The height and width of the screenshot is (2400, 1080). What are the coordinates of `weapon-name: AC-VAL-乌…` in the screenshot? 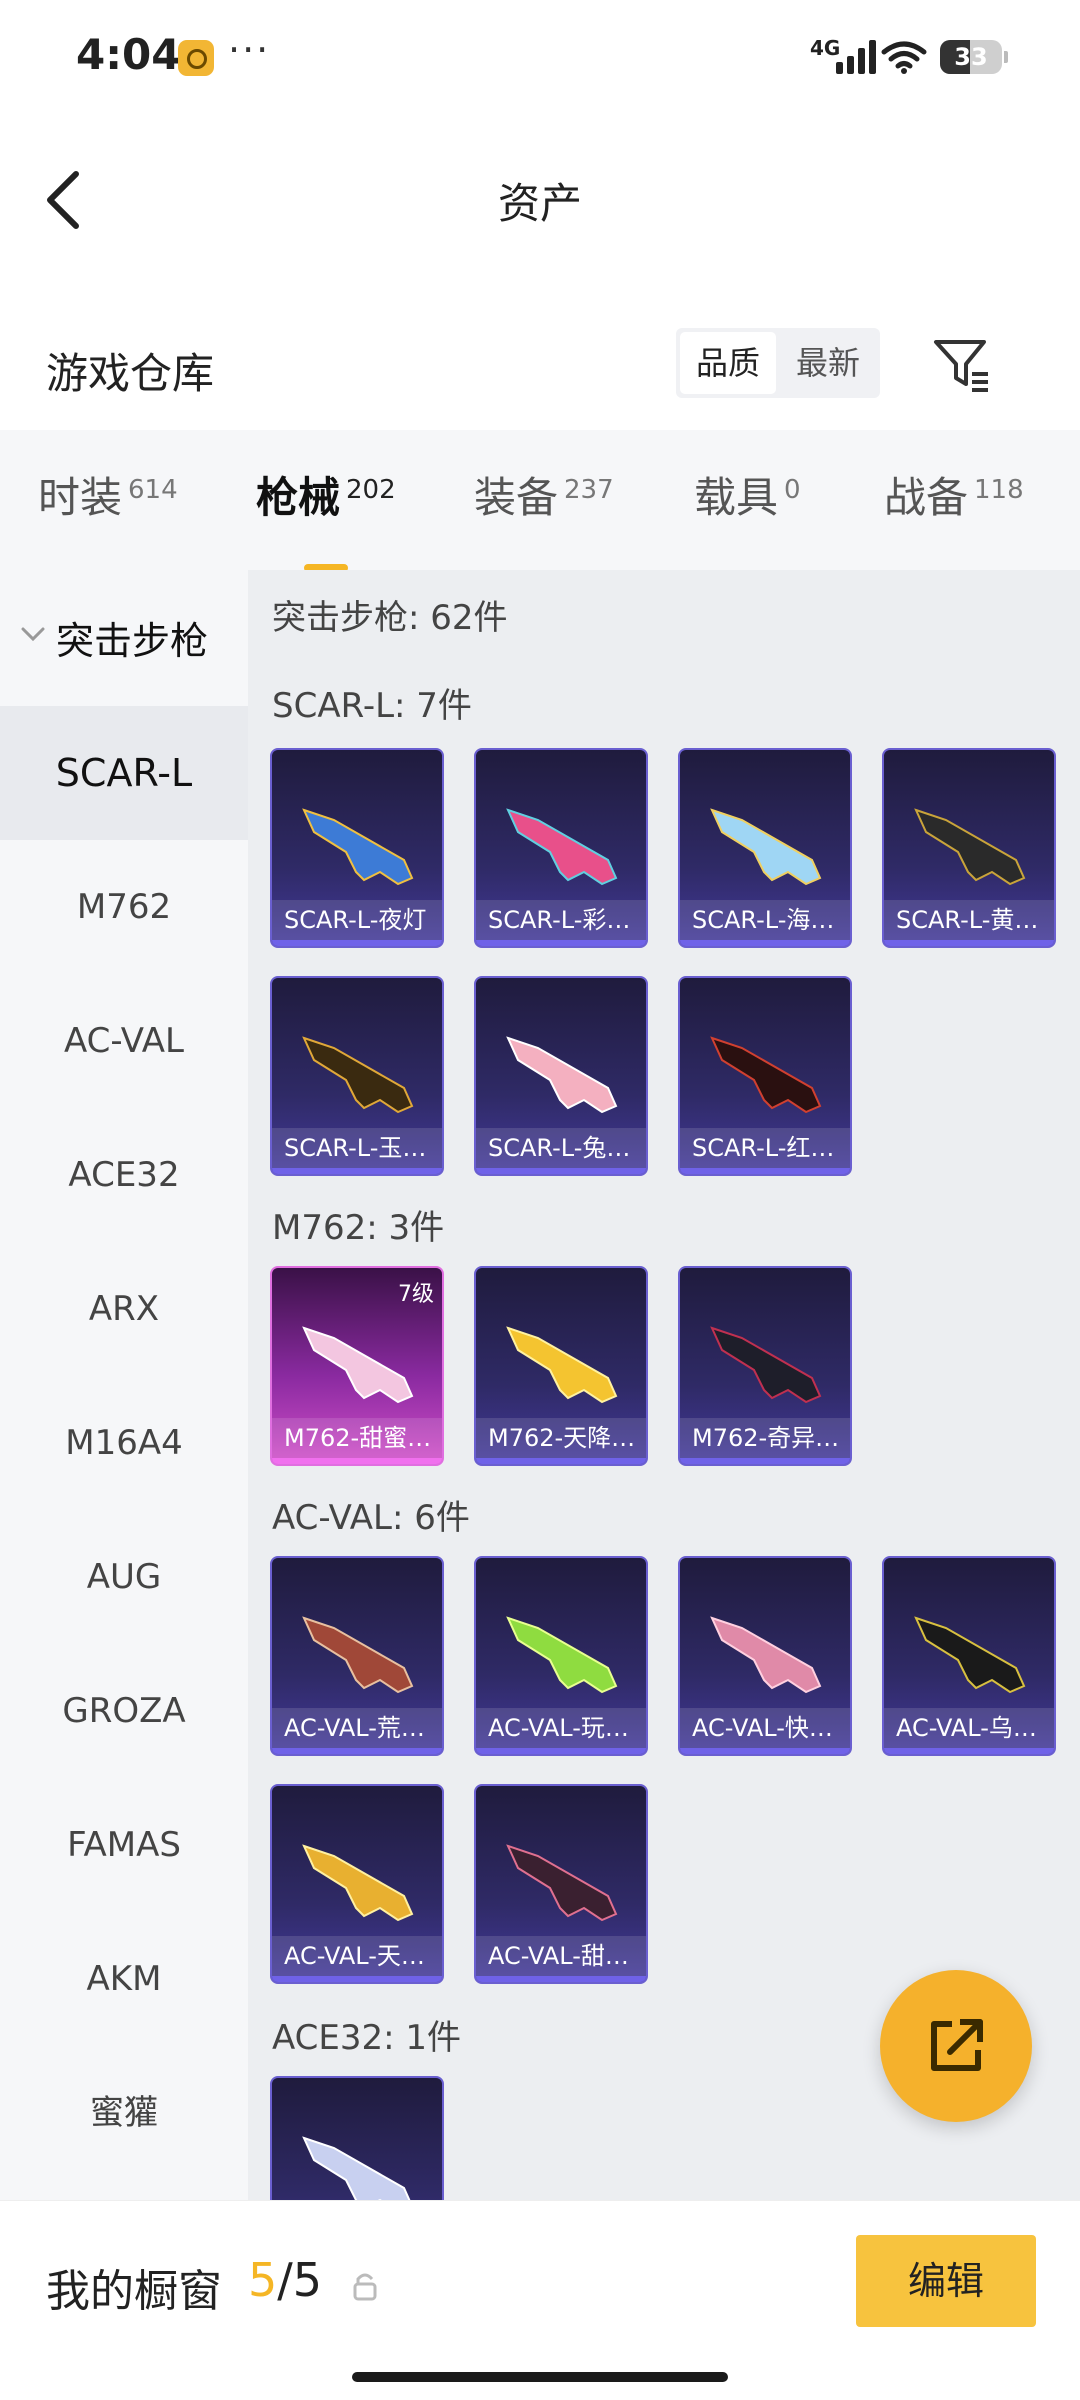 It's located at (969, 1728).